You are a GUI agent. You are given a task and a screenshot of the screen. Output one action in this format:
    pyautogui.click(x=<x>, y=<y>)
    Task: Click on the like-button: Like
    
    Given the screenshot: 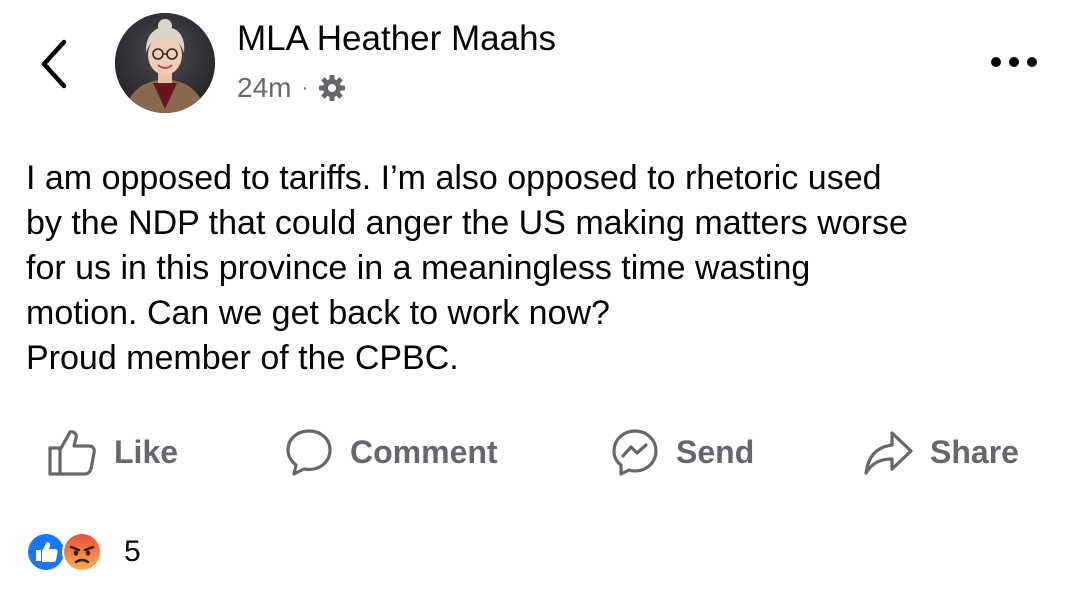 What is the action you would take?
    pyautogui.click(x=112, y=452)
    